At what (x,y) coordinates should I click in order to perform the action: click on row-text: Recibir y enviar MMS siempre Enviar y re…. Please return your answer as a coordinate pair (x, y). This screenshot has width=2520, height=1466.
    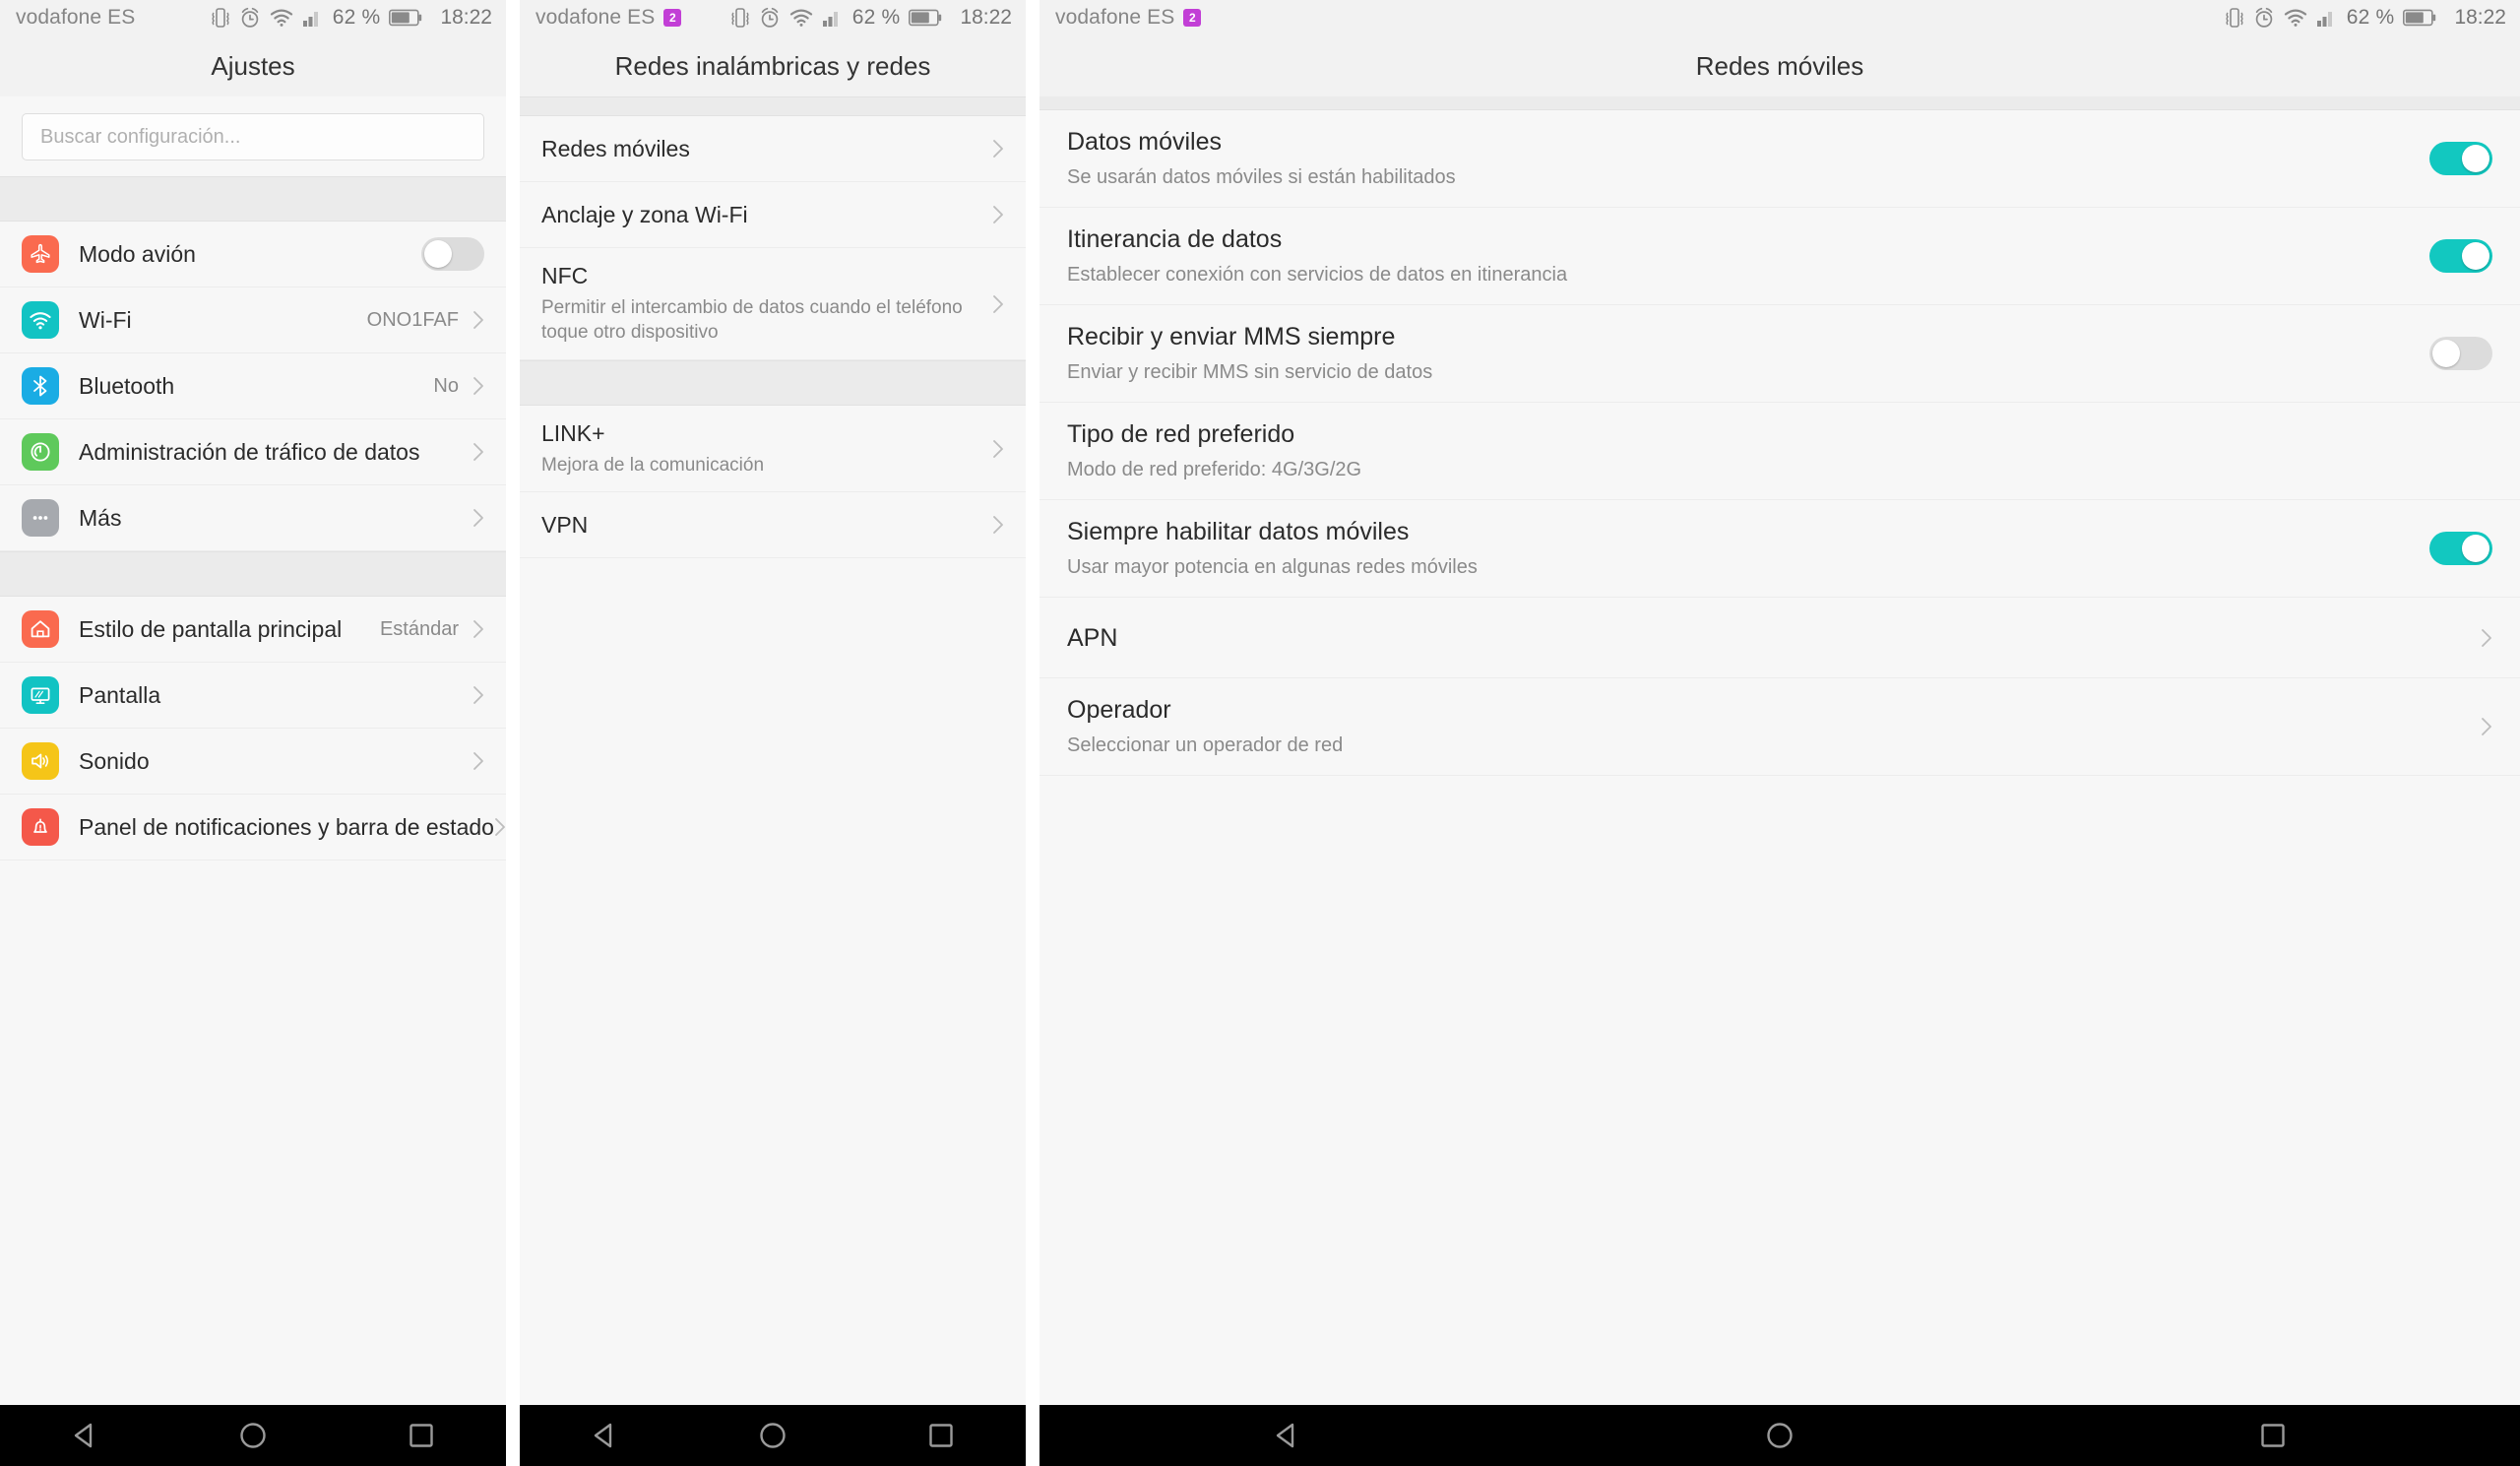
    Looking at the image, I should click on (1748, 354).